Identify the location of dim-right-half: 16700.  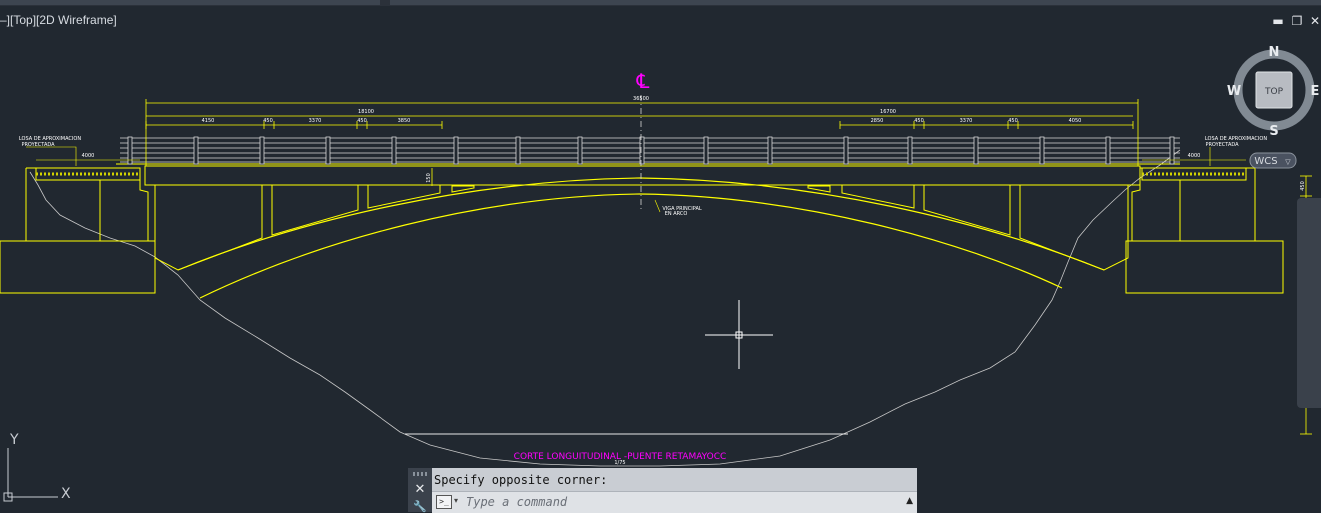
(888, 112).